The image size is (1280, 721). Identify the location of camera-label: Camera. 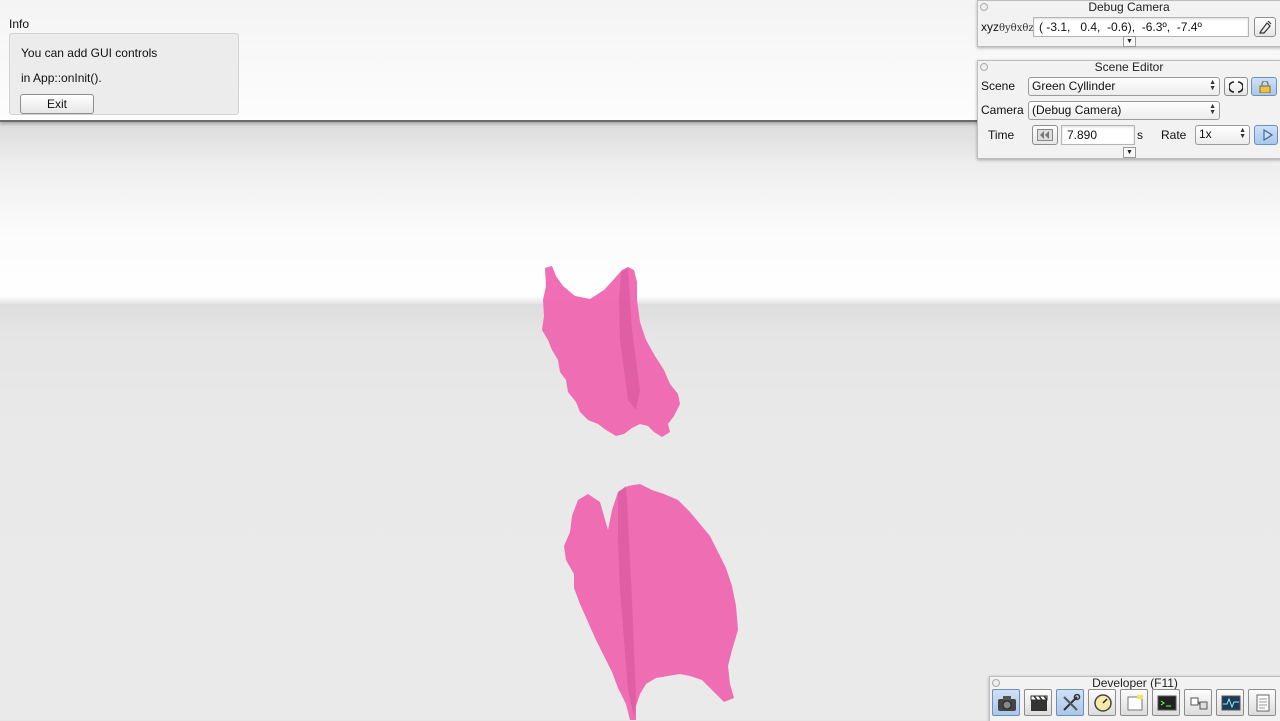
(1002, 110).